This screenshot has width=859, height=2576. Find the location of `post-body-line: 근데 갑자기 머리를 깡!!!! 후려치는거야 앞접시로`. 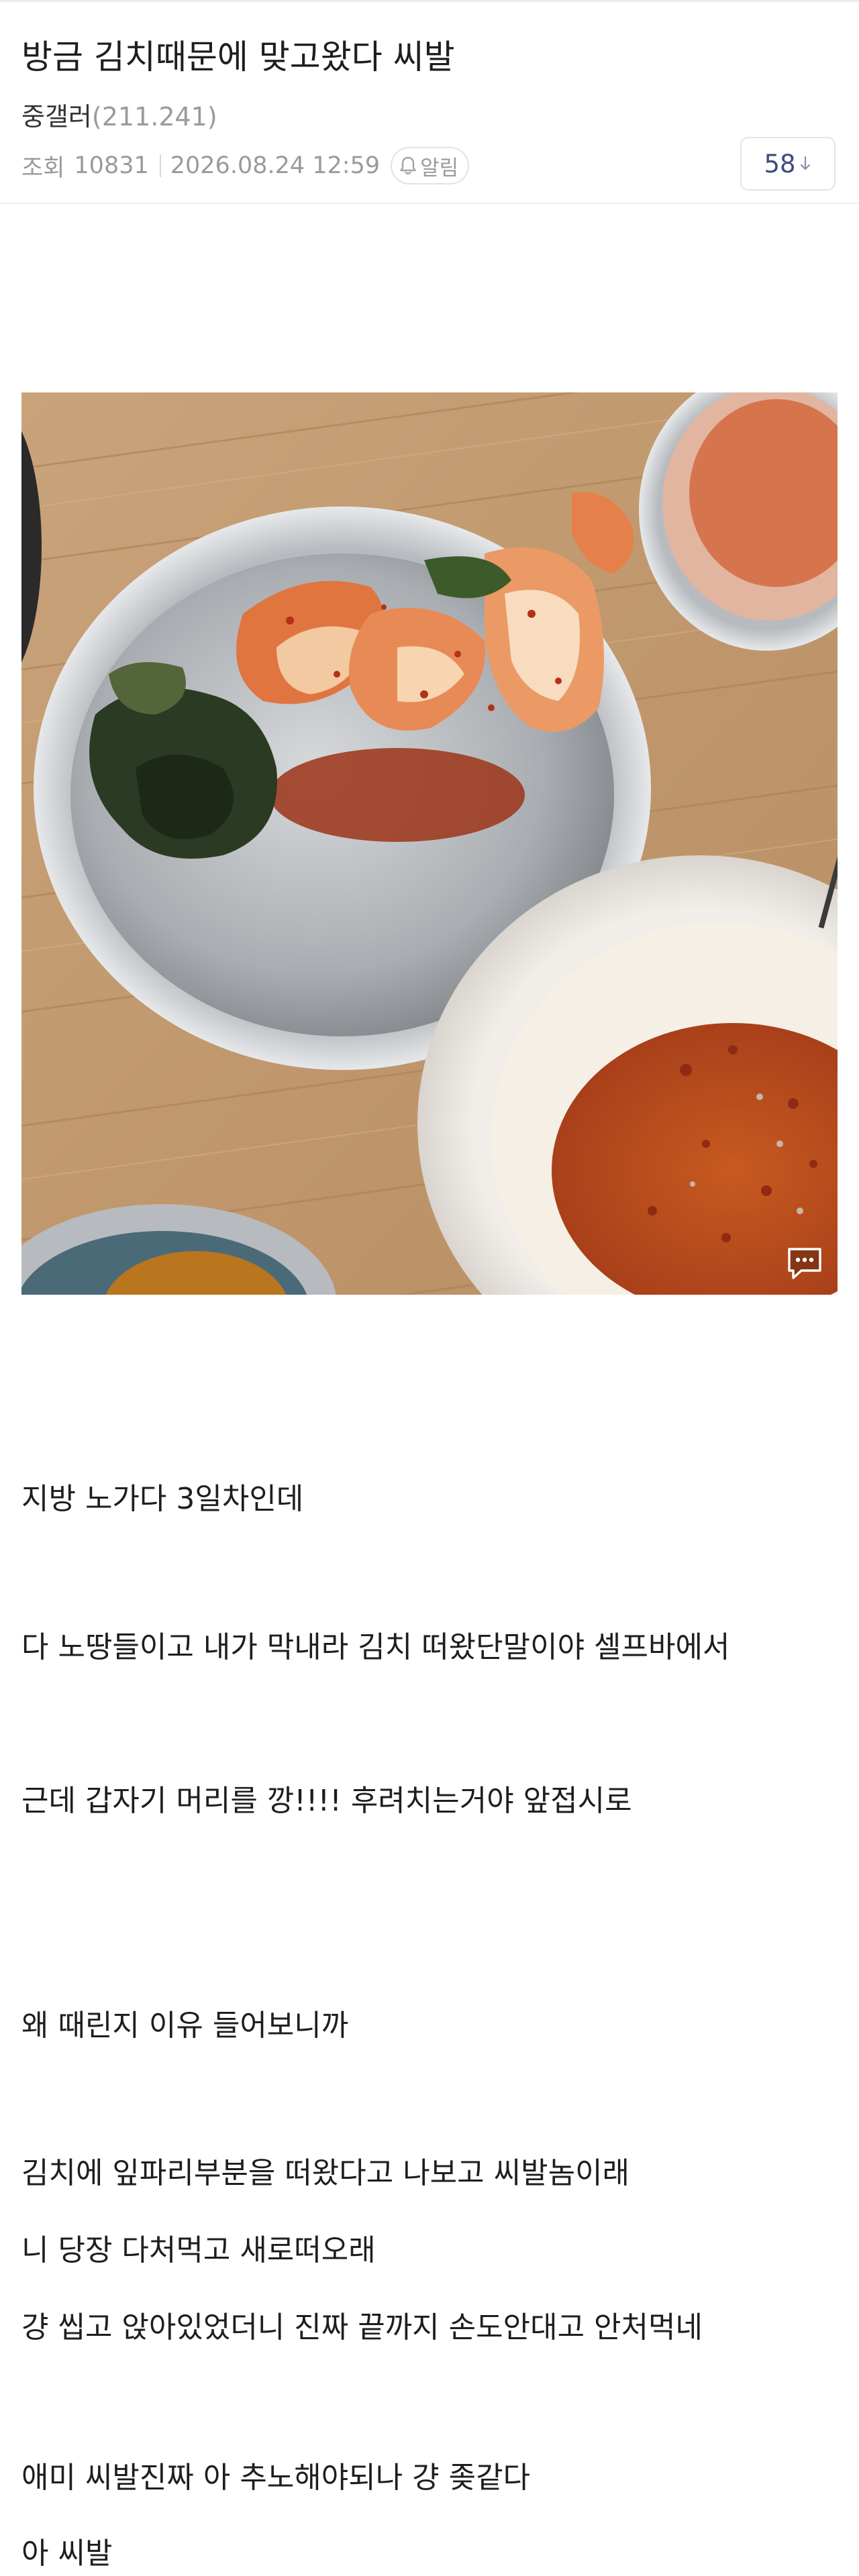

post-body-line: 근데 갑자기 머리를 깡!!!! 후려치는거야 앞접시로 is located at coordinates (326, 1801).